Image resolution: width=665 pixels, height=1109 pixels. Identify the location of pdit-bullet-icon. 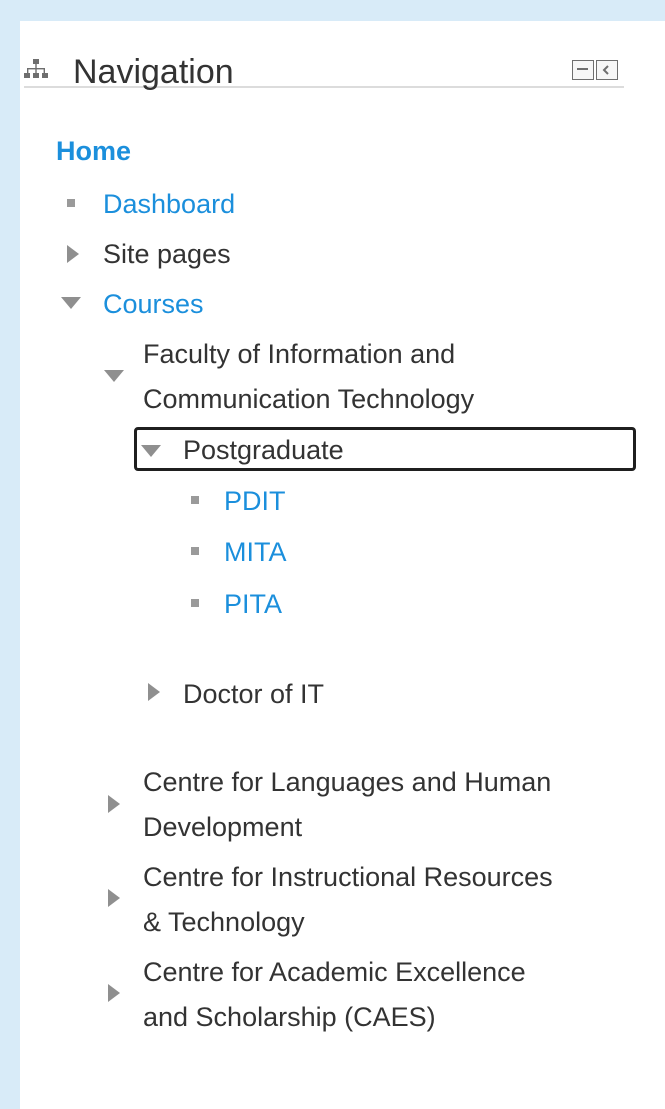
(195, 500).